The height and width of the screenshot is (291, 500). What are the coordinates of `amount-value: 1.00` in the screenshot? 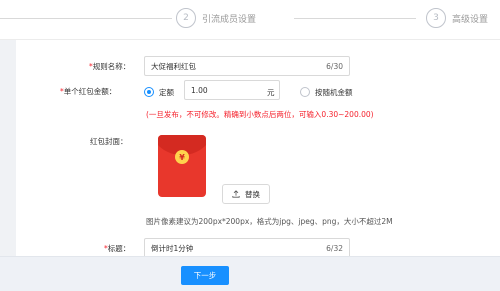 It's located at (199, 90).